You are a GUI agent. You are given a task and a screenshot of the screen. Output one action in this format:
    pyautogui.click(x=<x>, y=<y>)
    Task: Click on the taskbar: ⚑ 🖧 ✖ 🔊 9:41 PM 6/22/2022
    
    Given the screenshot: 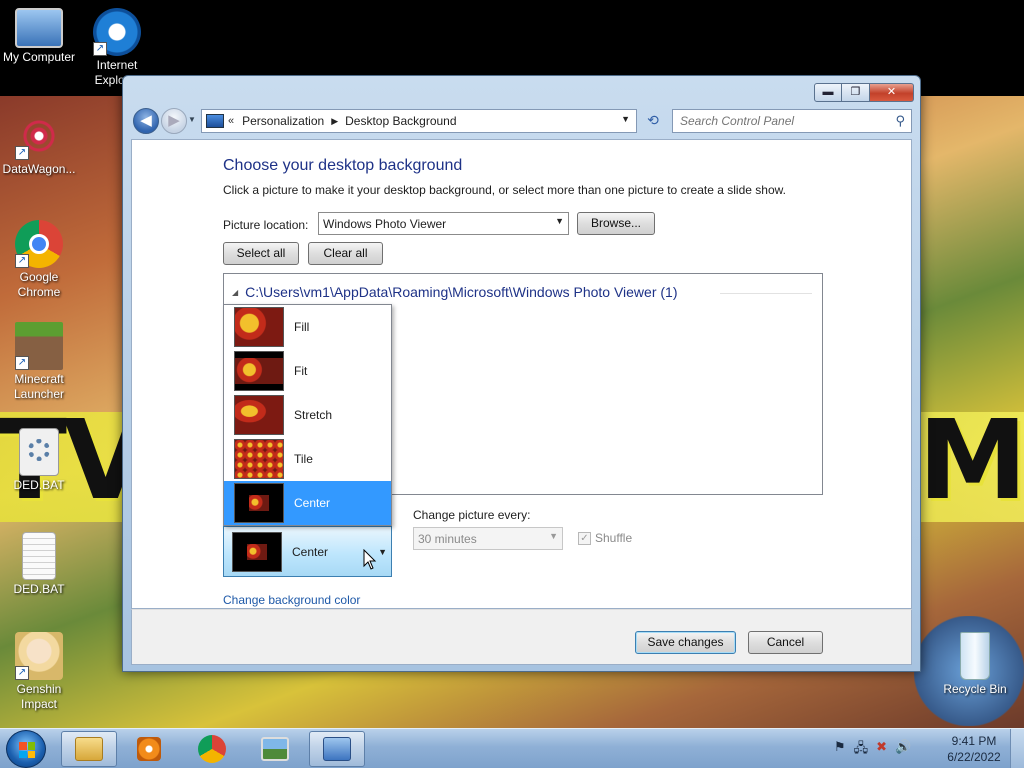 What is the action you would take?
    pyautogui.click(x=512, y=748)
    